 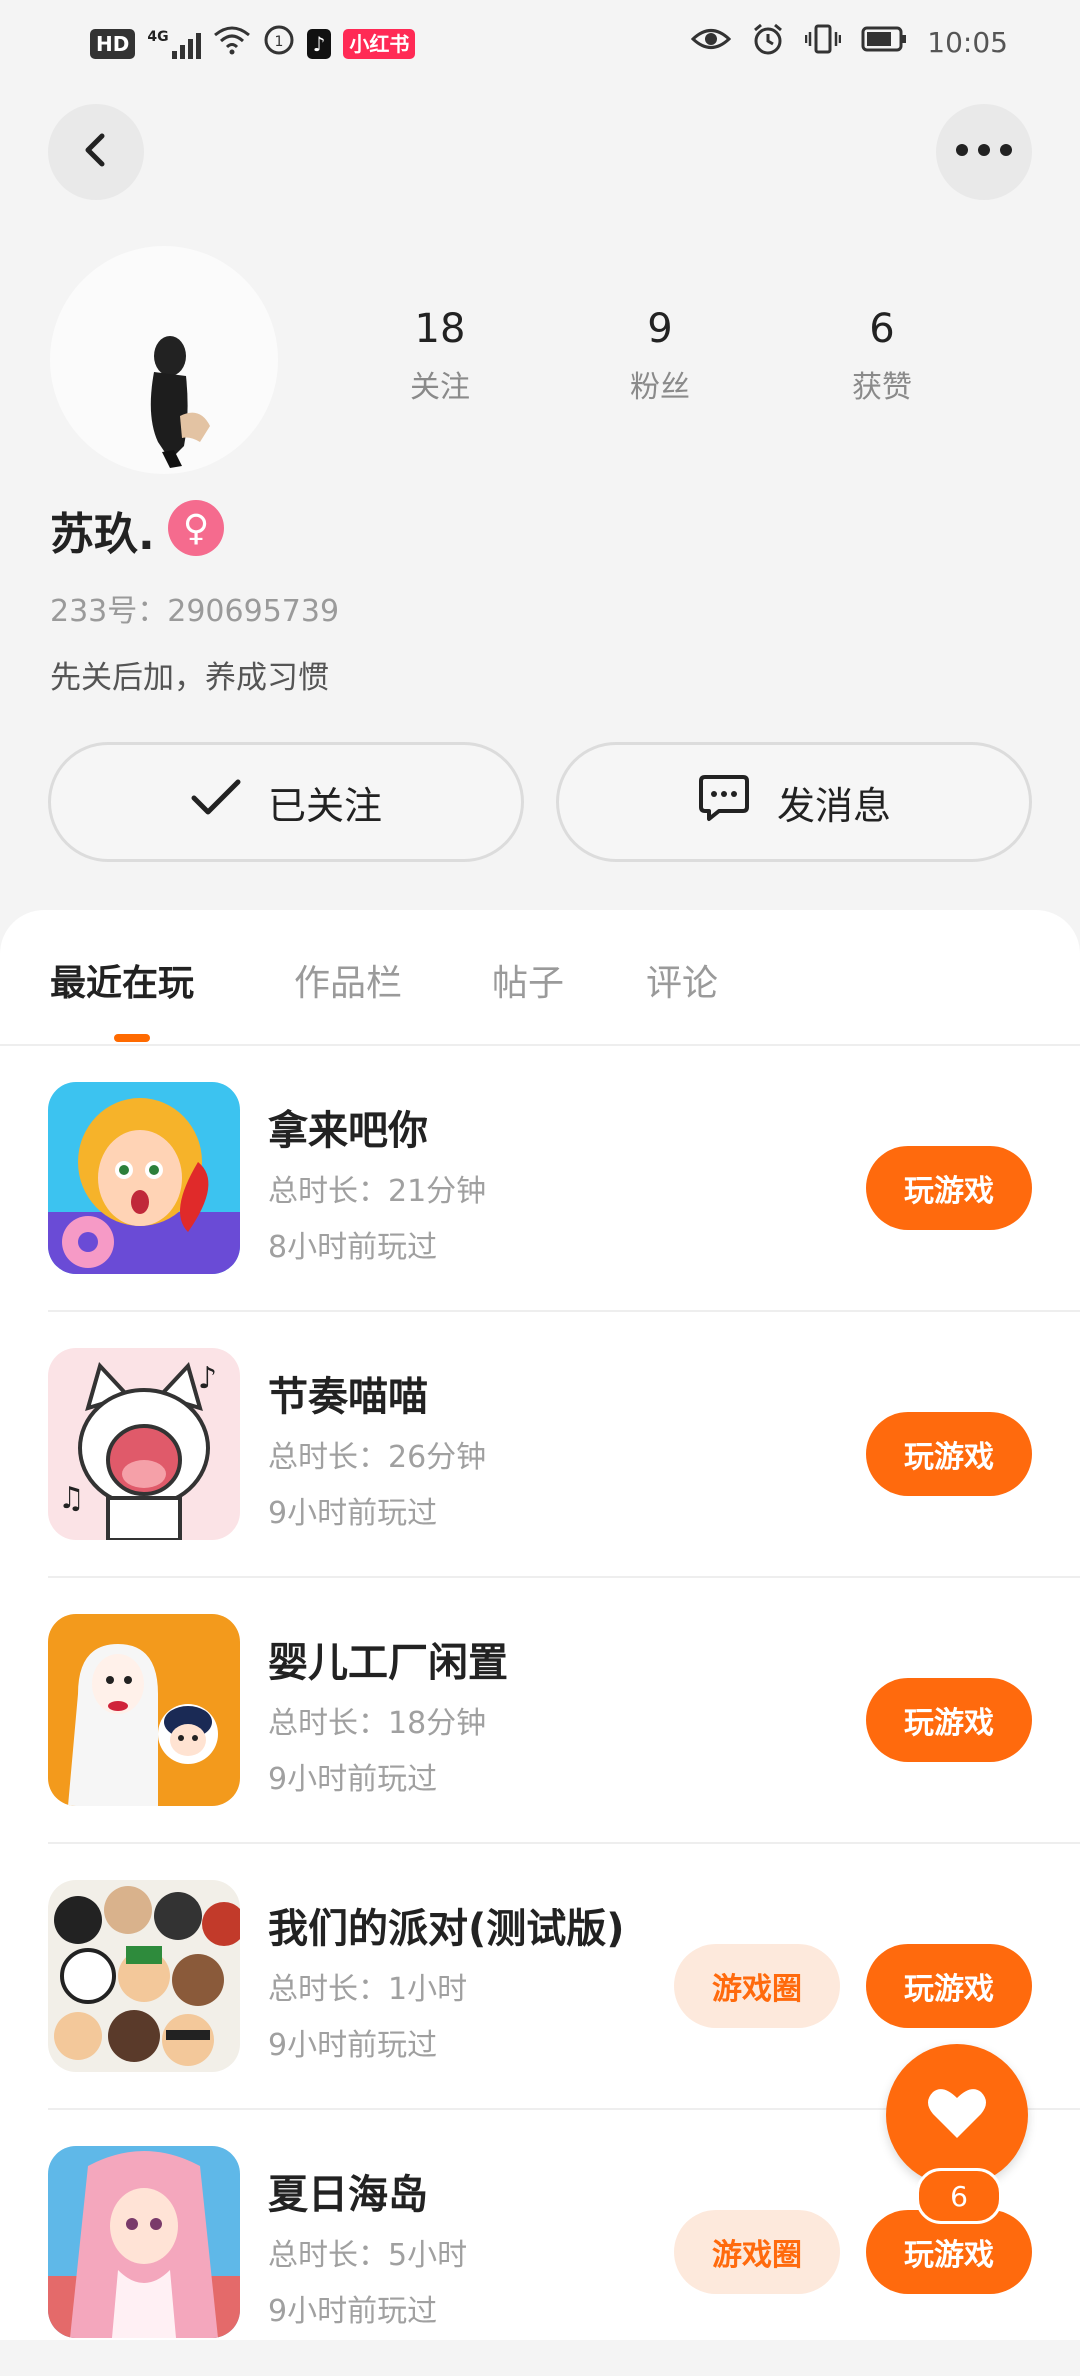 What do you see at coordinates (882, 329) in the screenshot?
I see `likes-count: 6` at bounding box center [882, 329].